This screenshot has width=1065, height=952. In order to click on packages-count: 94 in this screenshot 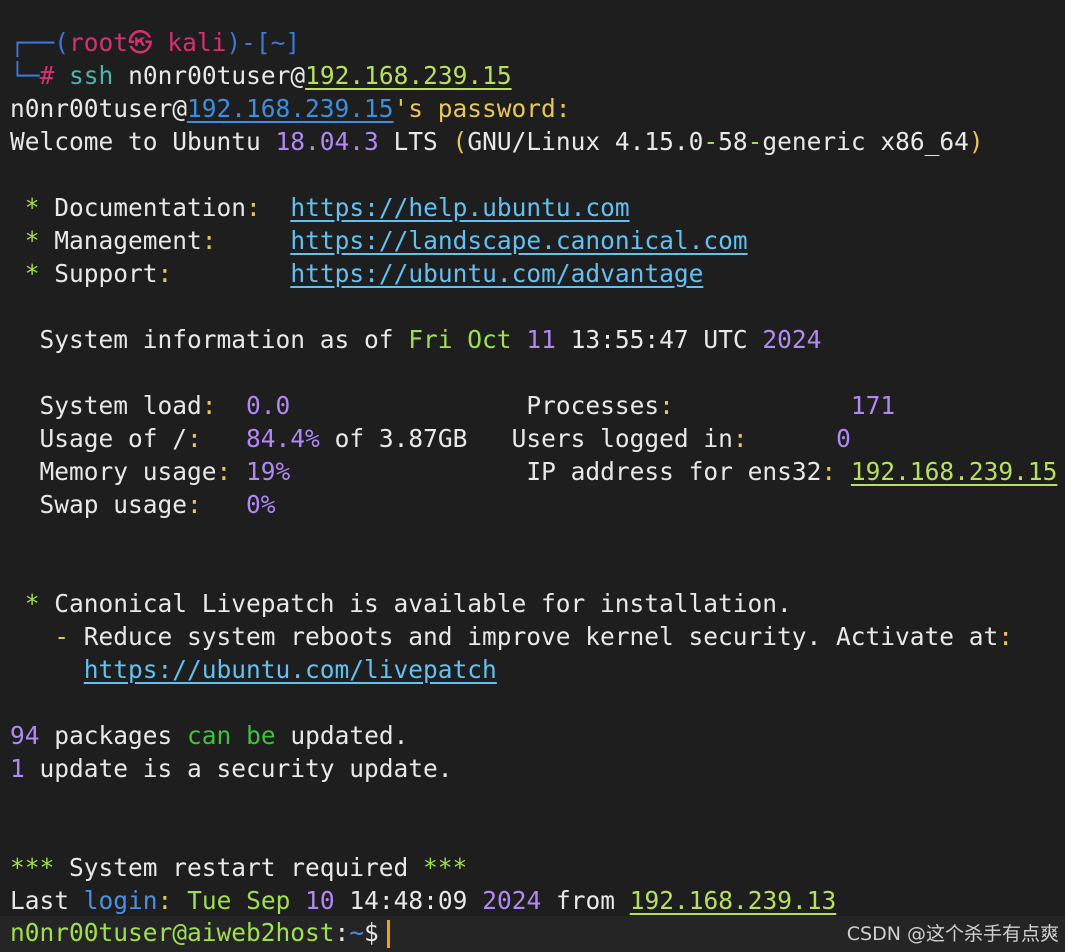, I will do `click(25, 735)`.